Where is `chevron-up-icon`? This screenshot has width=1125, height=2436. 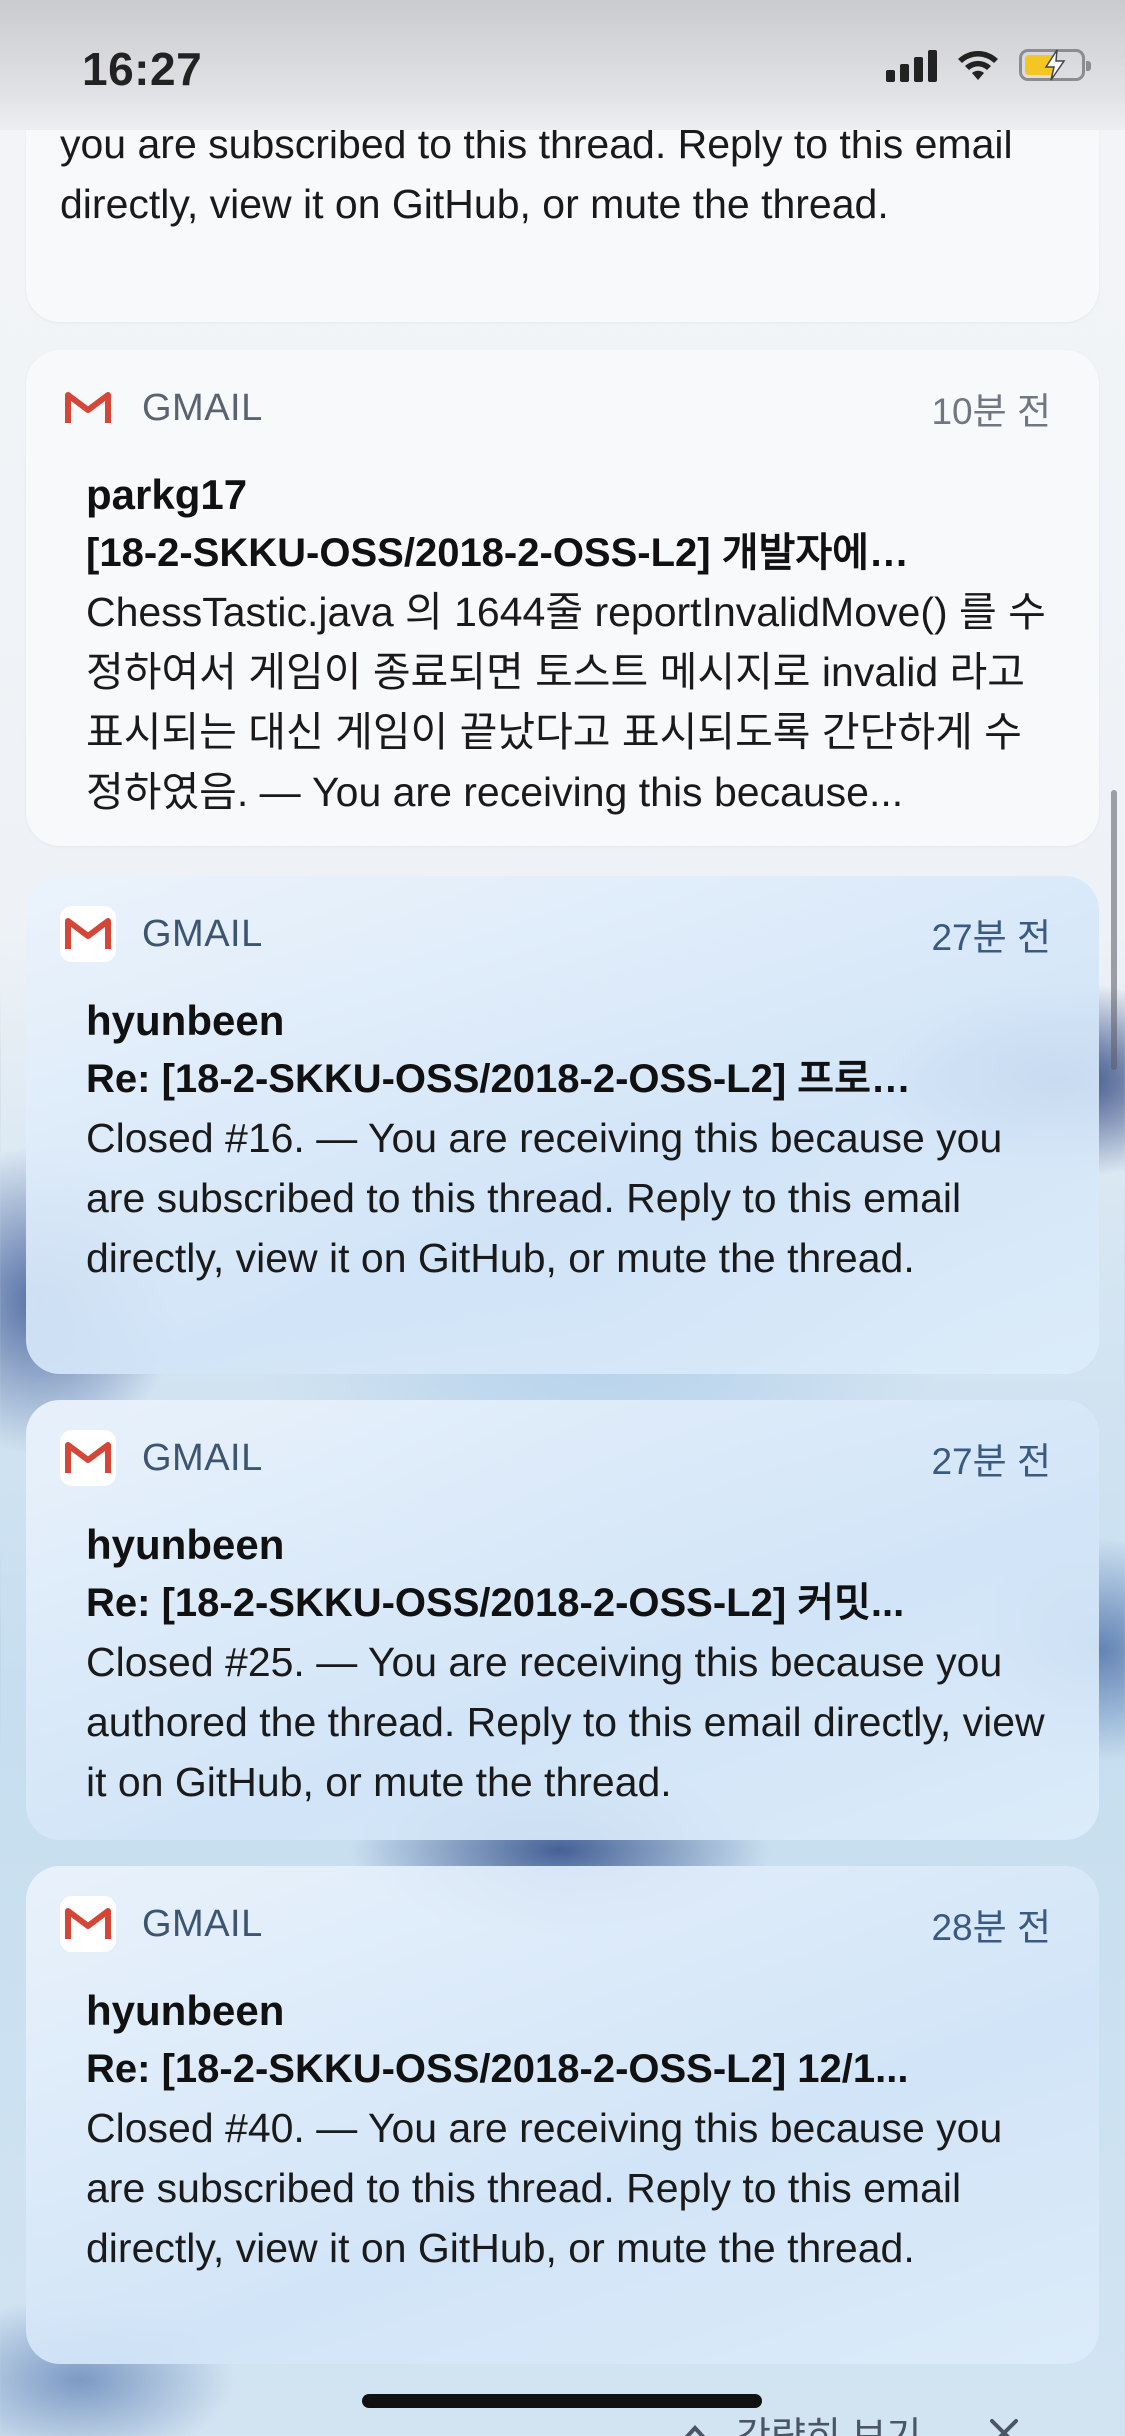
chevron-up-icon is located at coordinates (695, 2429).